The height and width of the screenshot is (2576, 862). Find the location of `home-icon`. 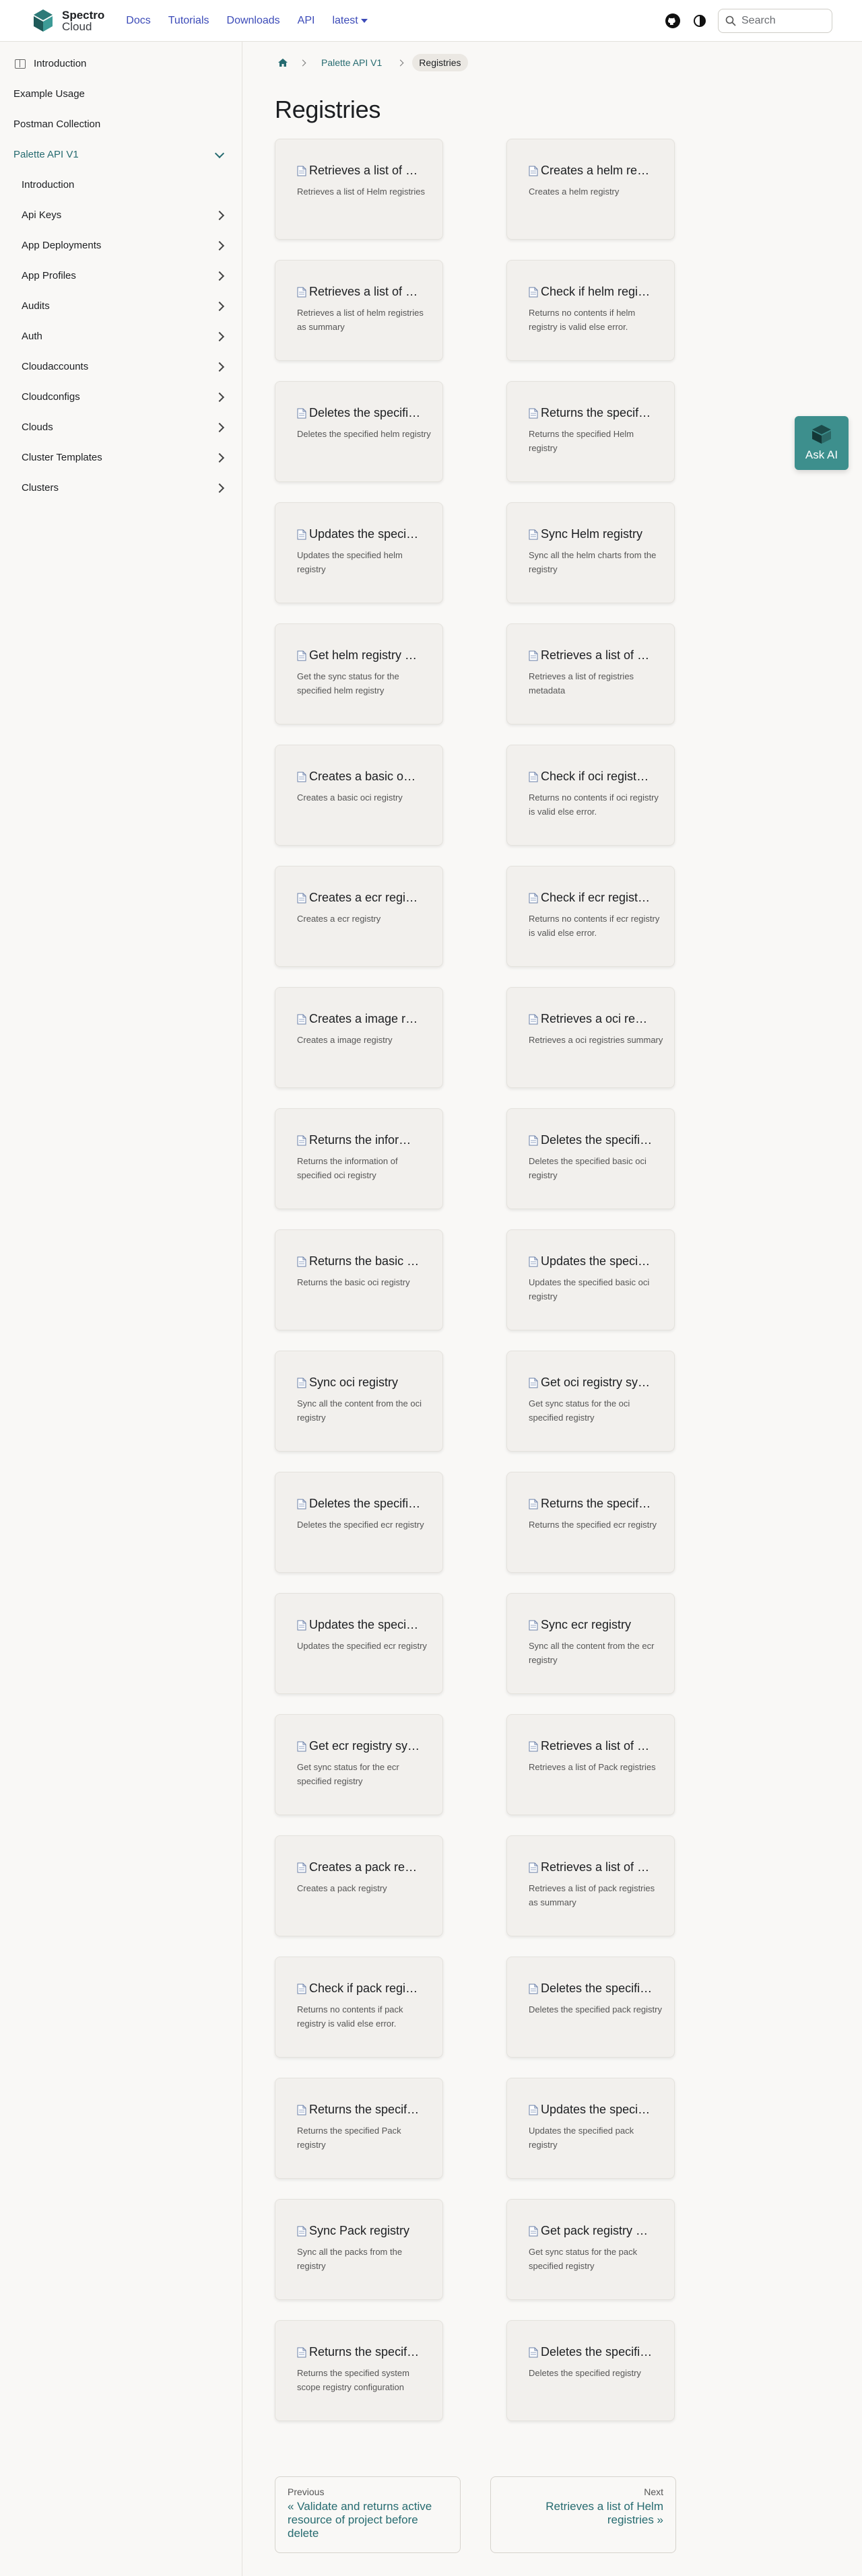

home-icon is located at coordinates (283, 63).